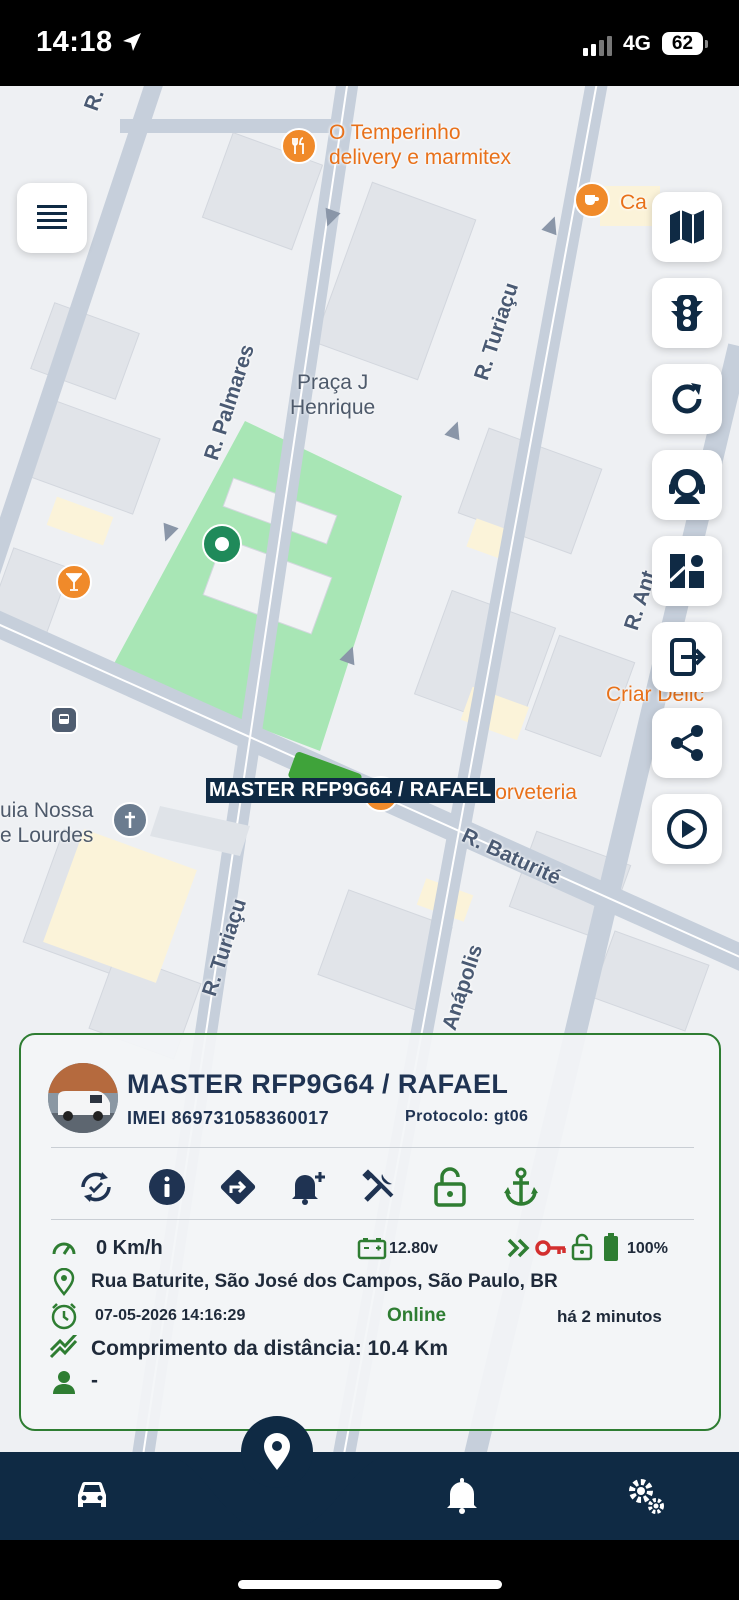  I want to click on support-agent-icon, so click(687, 486).